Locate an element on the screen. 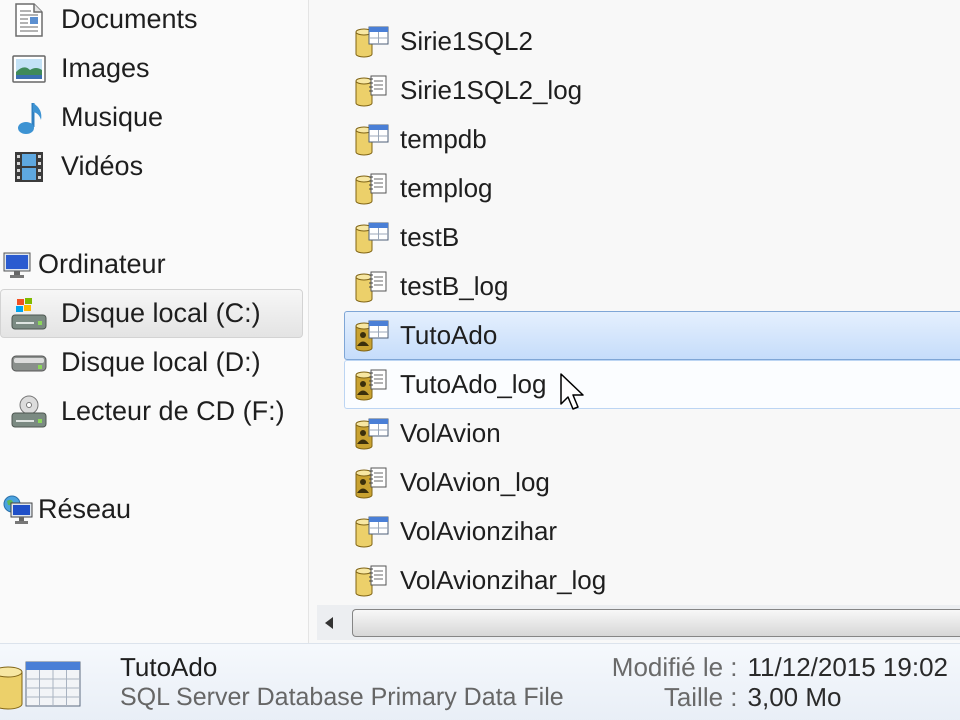 This screenshot has width=960, height=720. file-row: testB is located at coordinates (652, 237).